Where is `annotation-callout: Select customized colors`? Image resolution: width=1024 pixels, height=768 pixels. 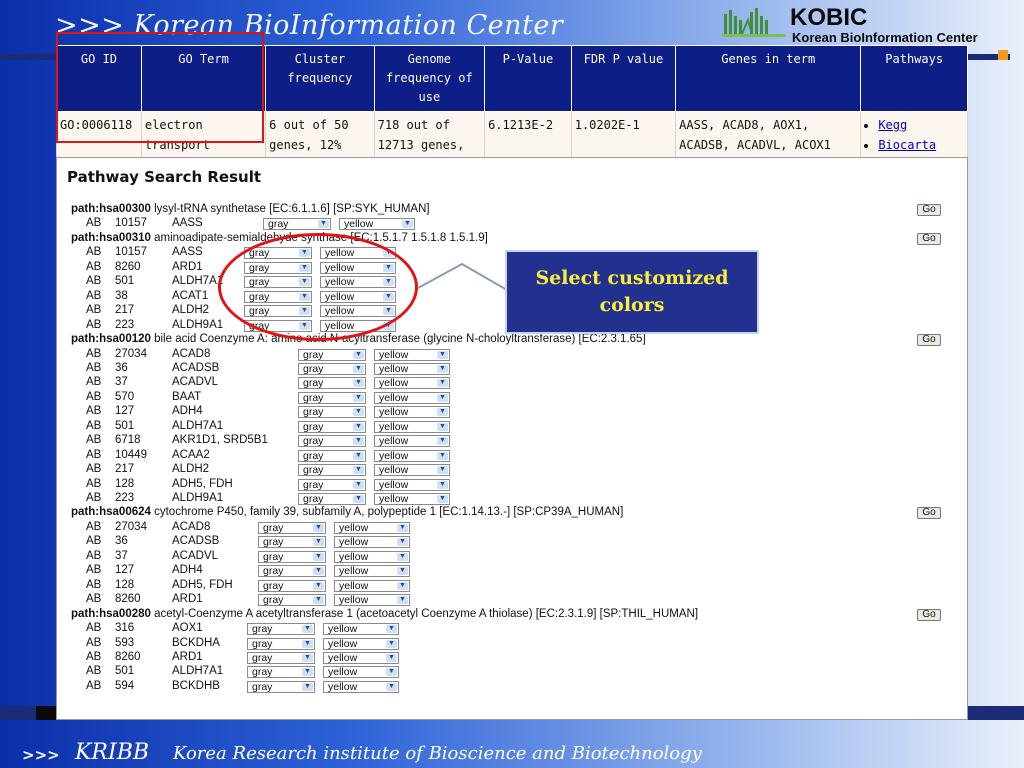
annotation-callout: Select customized colors is located at coordinates (632, 292).